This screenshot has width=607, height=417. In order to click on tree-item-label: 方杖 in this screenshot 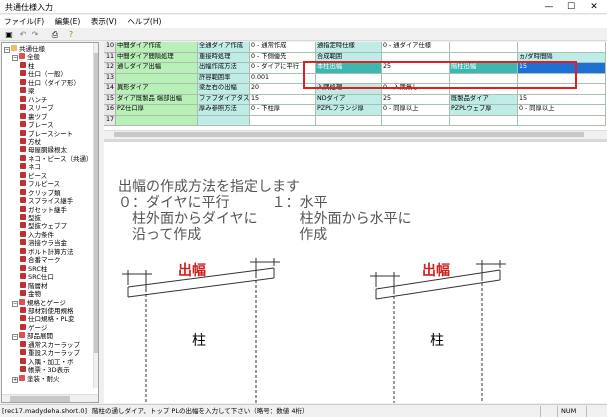, I will do `click(34, 141)`.